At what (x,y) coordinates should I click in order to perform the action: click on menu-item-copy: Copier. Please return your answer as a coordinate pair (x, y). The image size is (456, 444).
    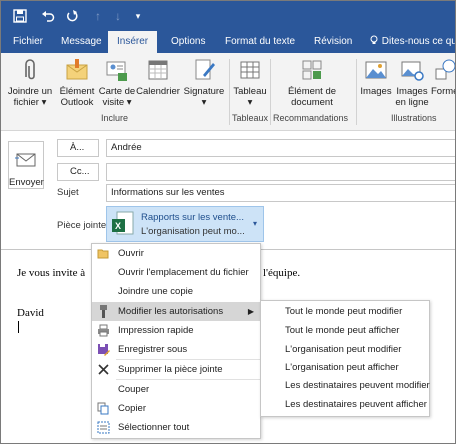
    Looking at the image, I should click on (176, 408).